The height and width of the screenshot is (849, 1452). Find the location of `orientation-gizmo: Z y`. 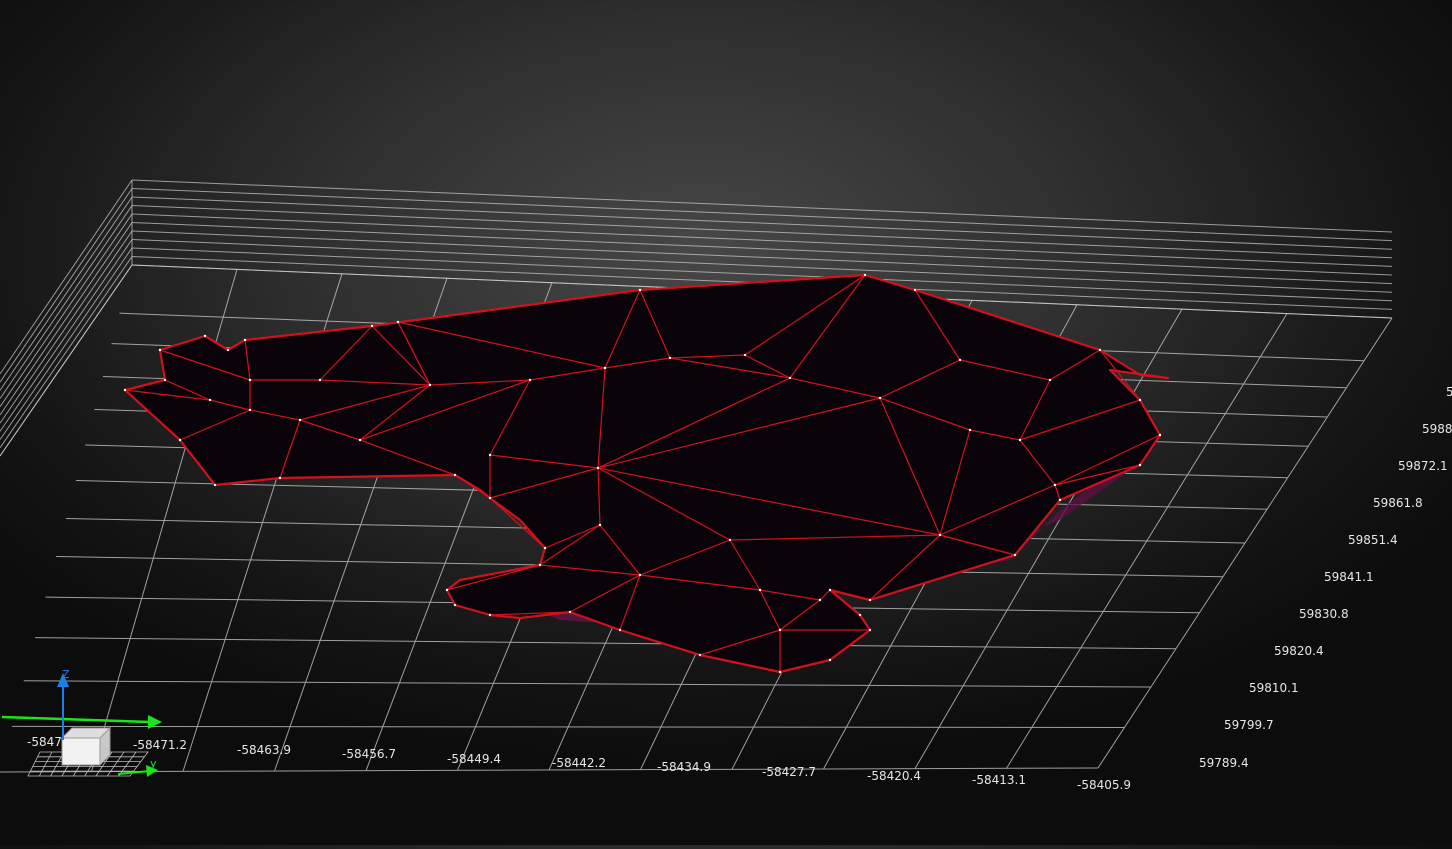

orientation-gizmo: Z y is located at coordinates (81, 722).